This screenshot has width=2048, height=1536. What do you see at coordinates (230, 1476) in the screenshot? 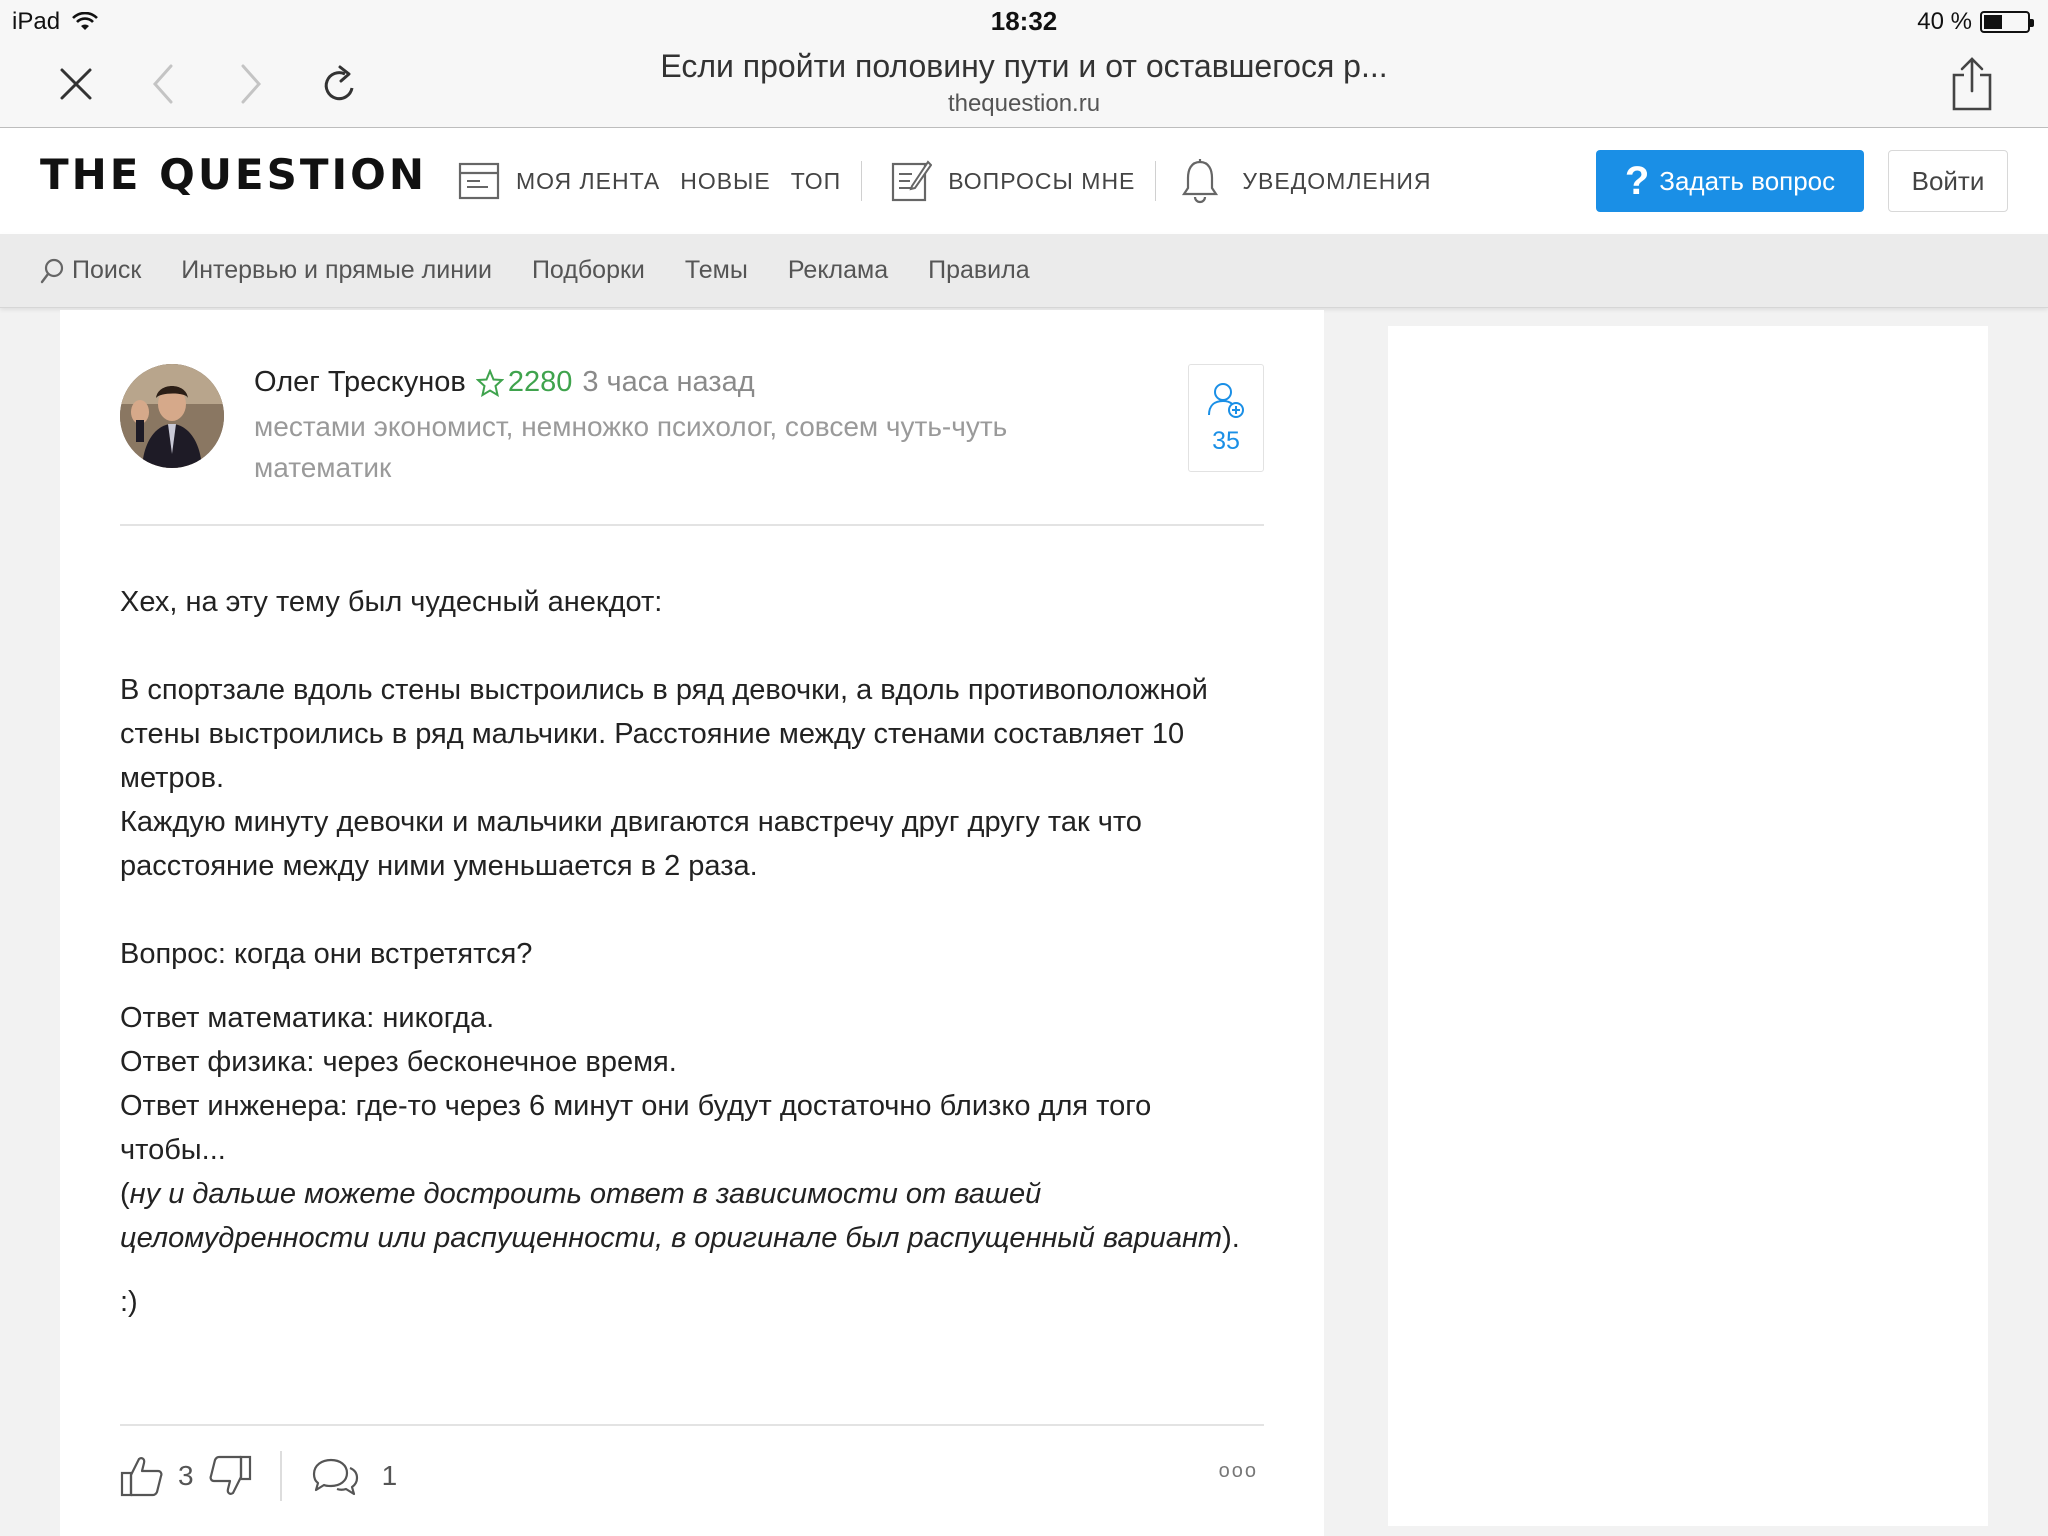
I see `thumbs-down-icon` at bounding box center [230, 1476].